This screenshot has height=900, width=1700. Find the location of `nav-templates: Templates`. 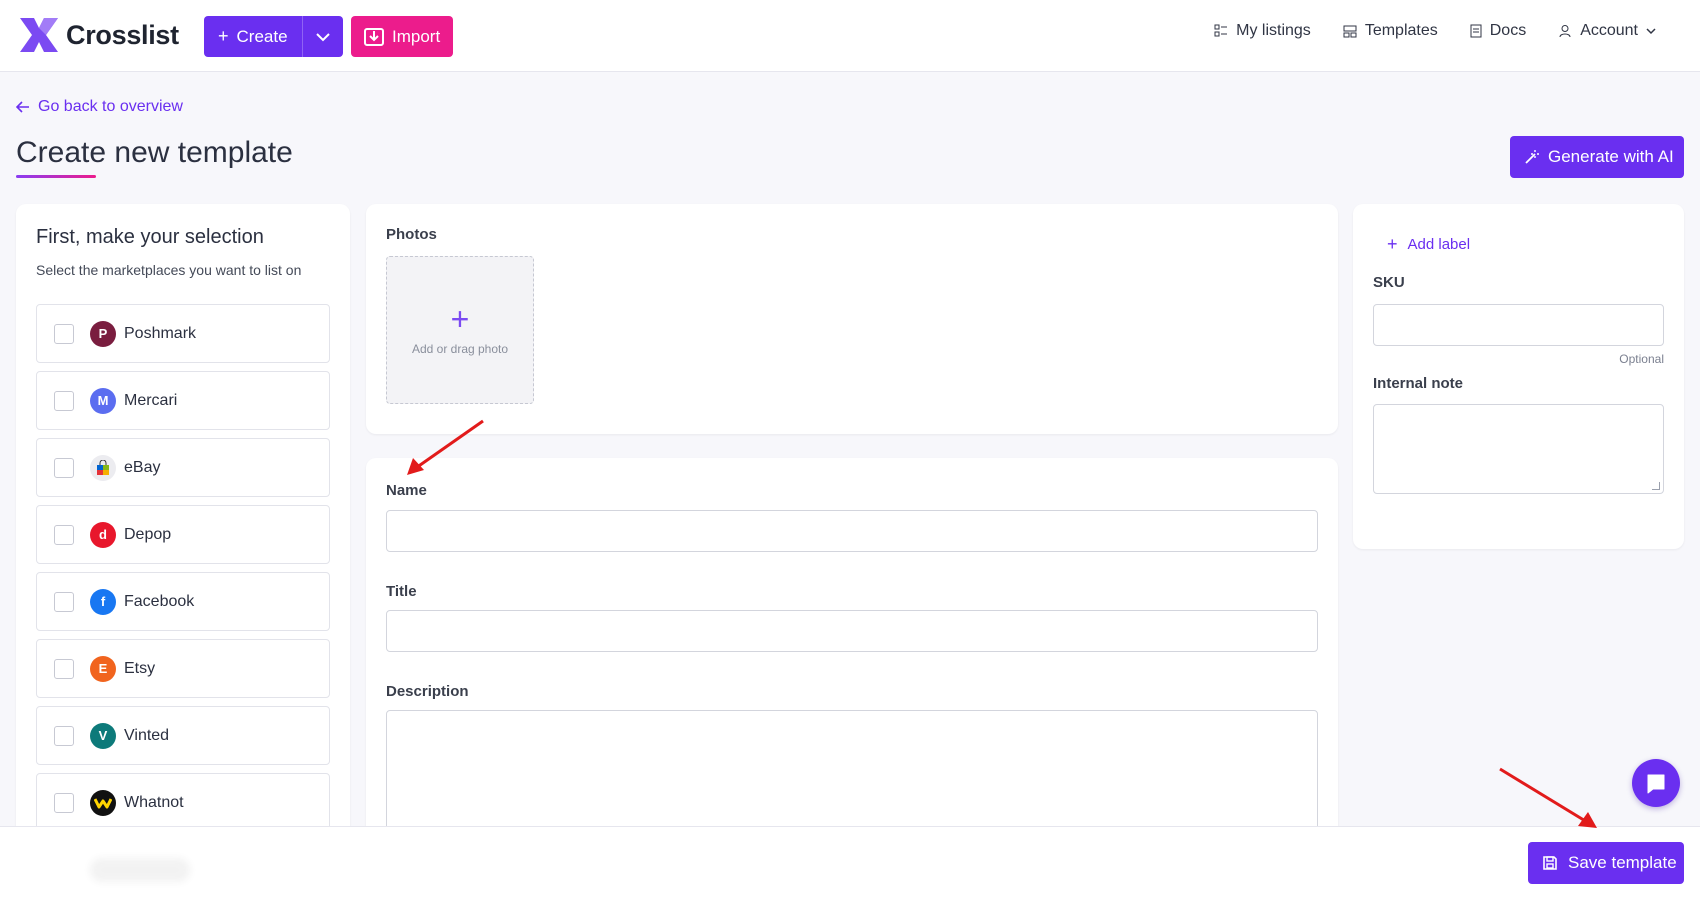

nav-templates: Templates is located at coordinates (1390, 31).